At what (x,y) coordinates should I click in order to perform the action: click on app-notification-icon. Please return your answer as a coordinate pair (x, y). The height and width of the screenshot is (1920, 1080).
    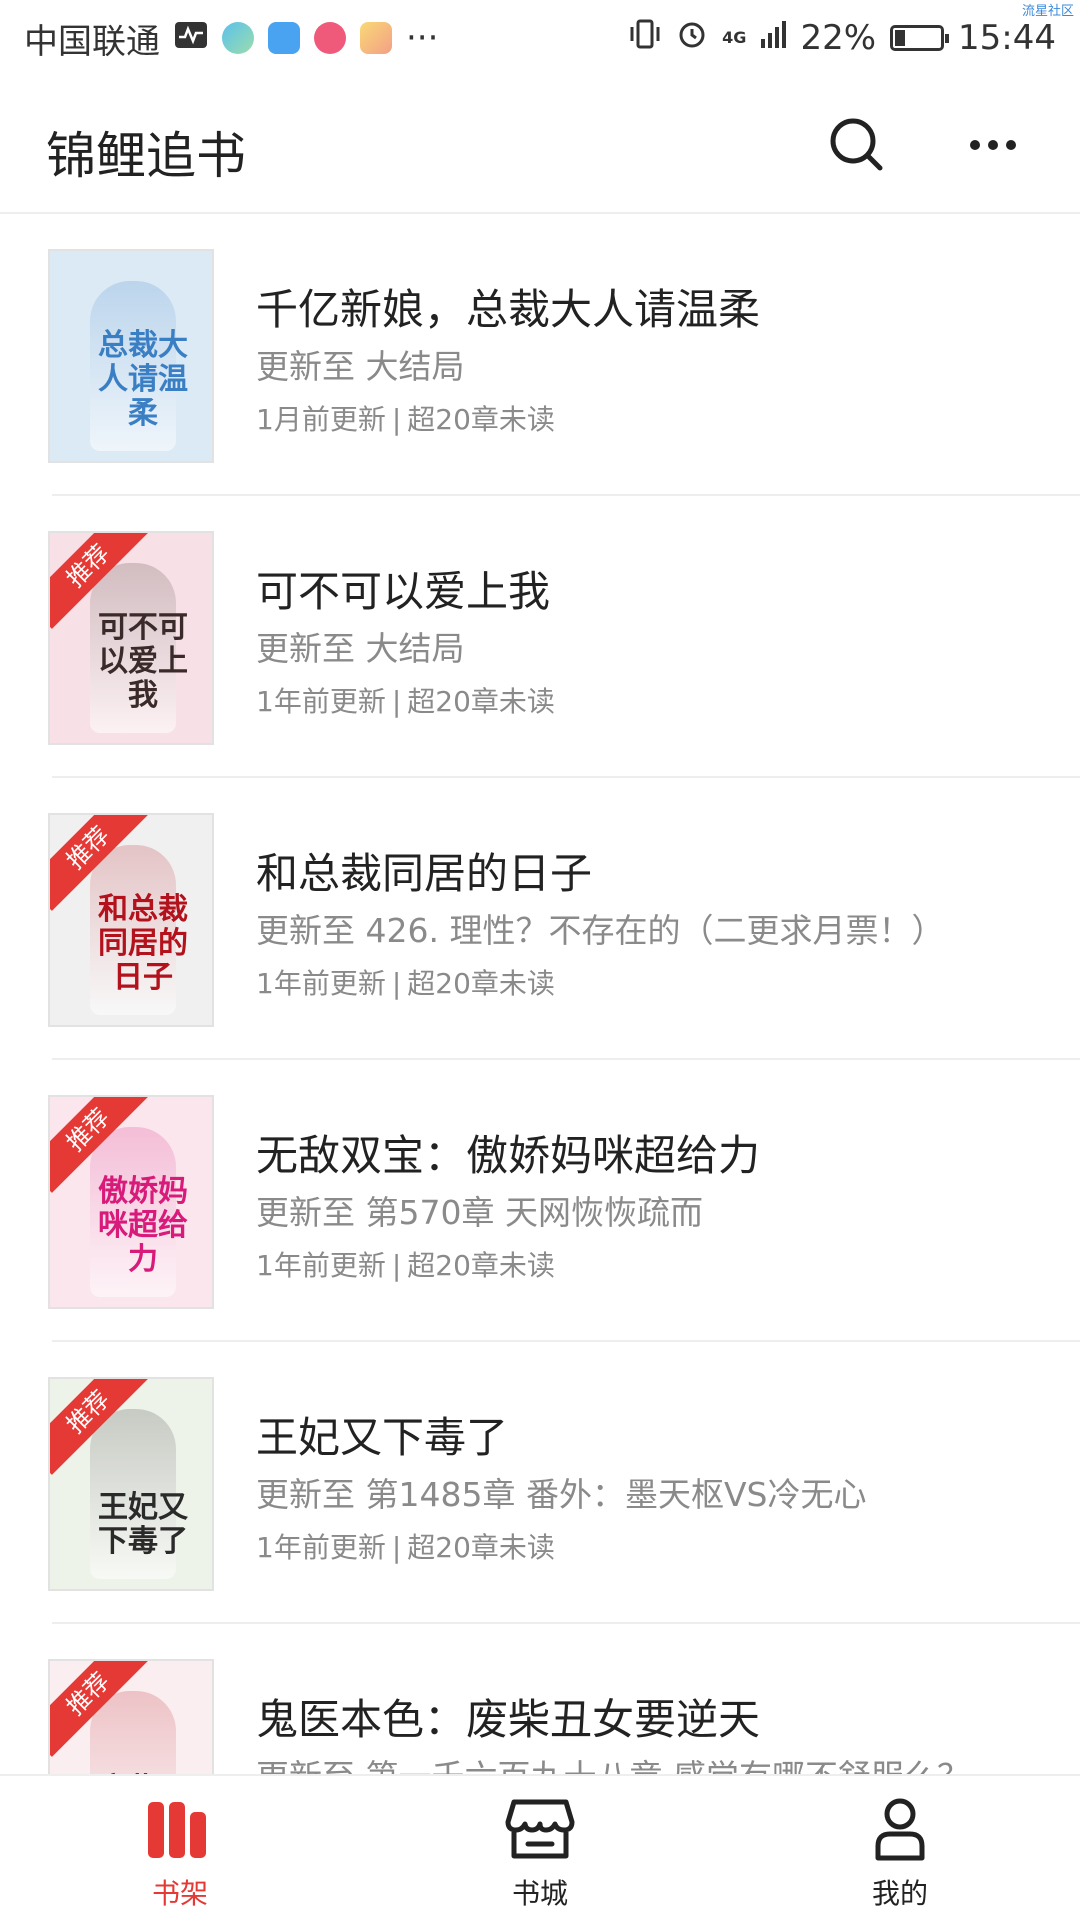
    Looking at the image, I should click on (238, 38).